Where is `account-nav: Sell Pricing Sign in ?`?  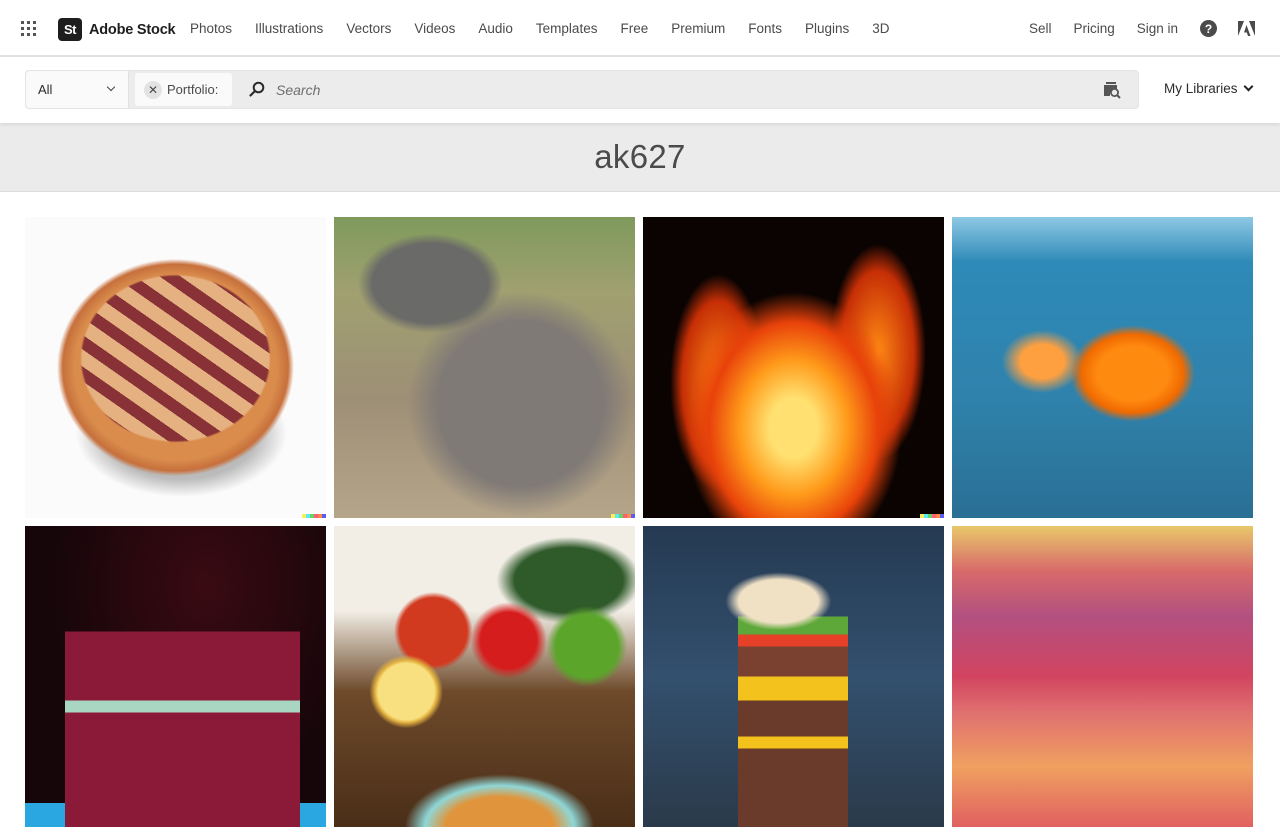
account-nav: Sell Pricing Sign in ? is located at coordinates (1154, 28).